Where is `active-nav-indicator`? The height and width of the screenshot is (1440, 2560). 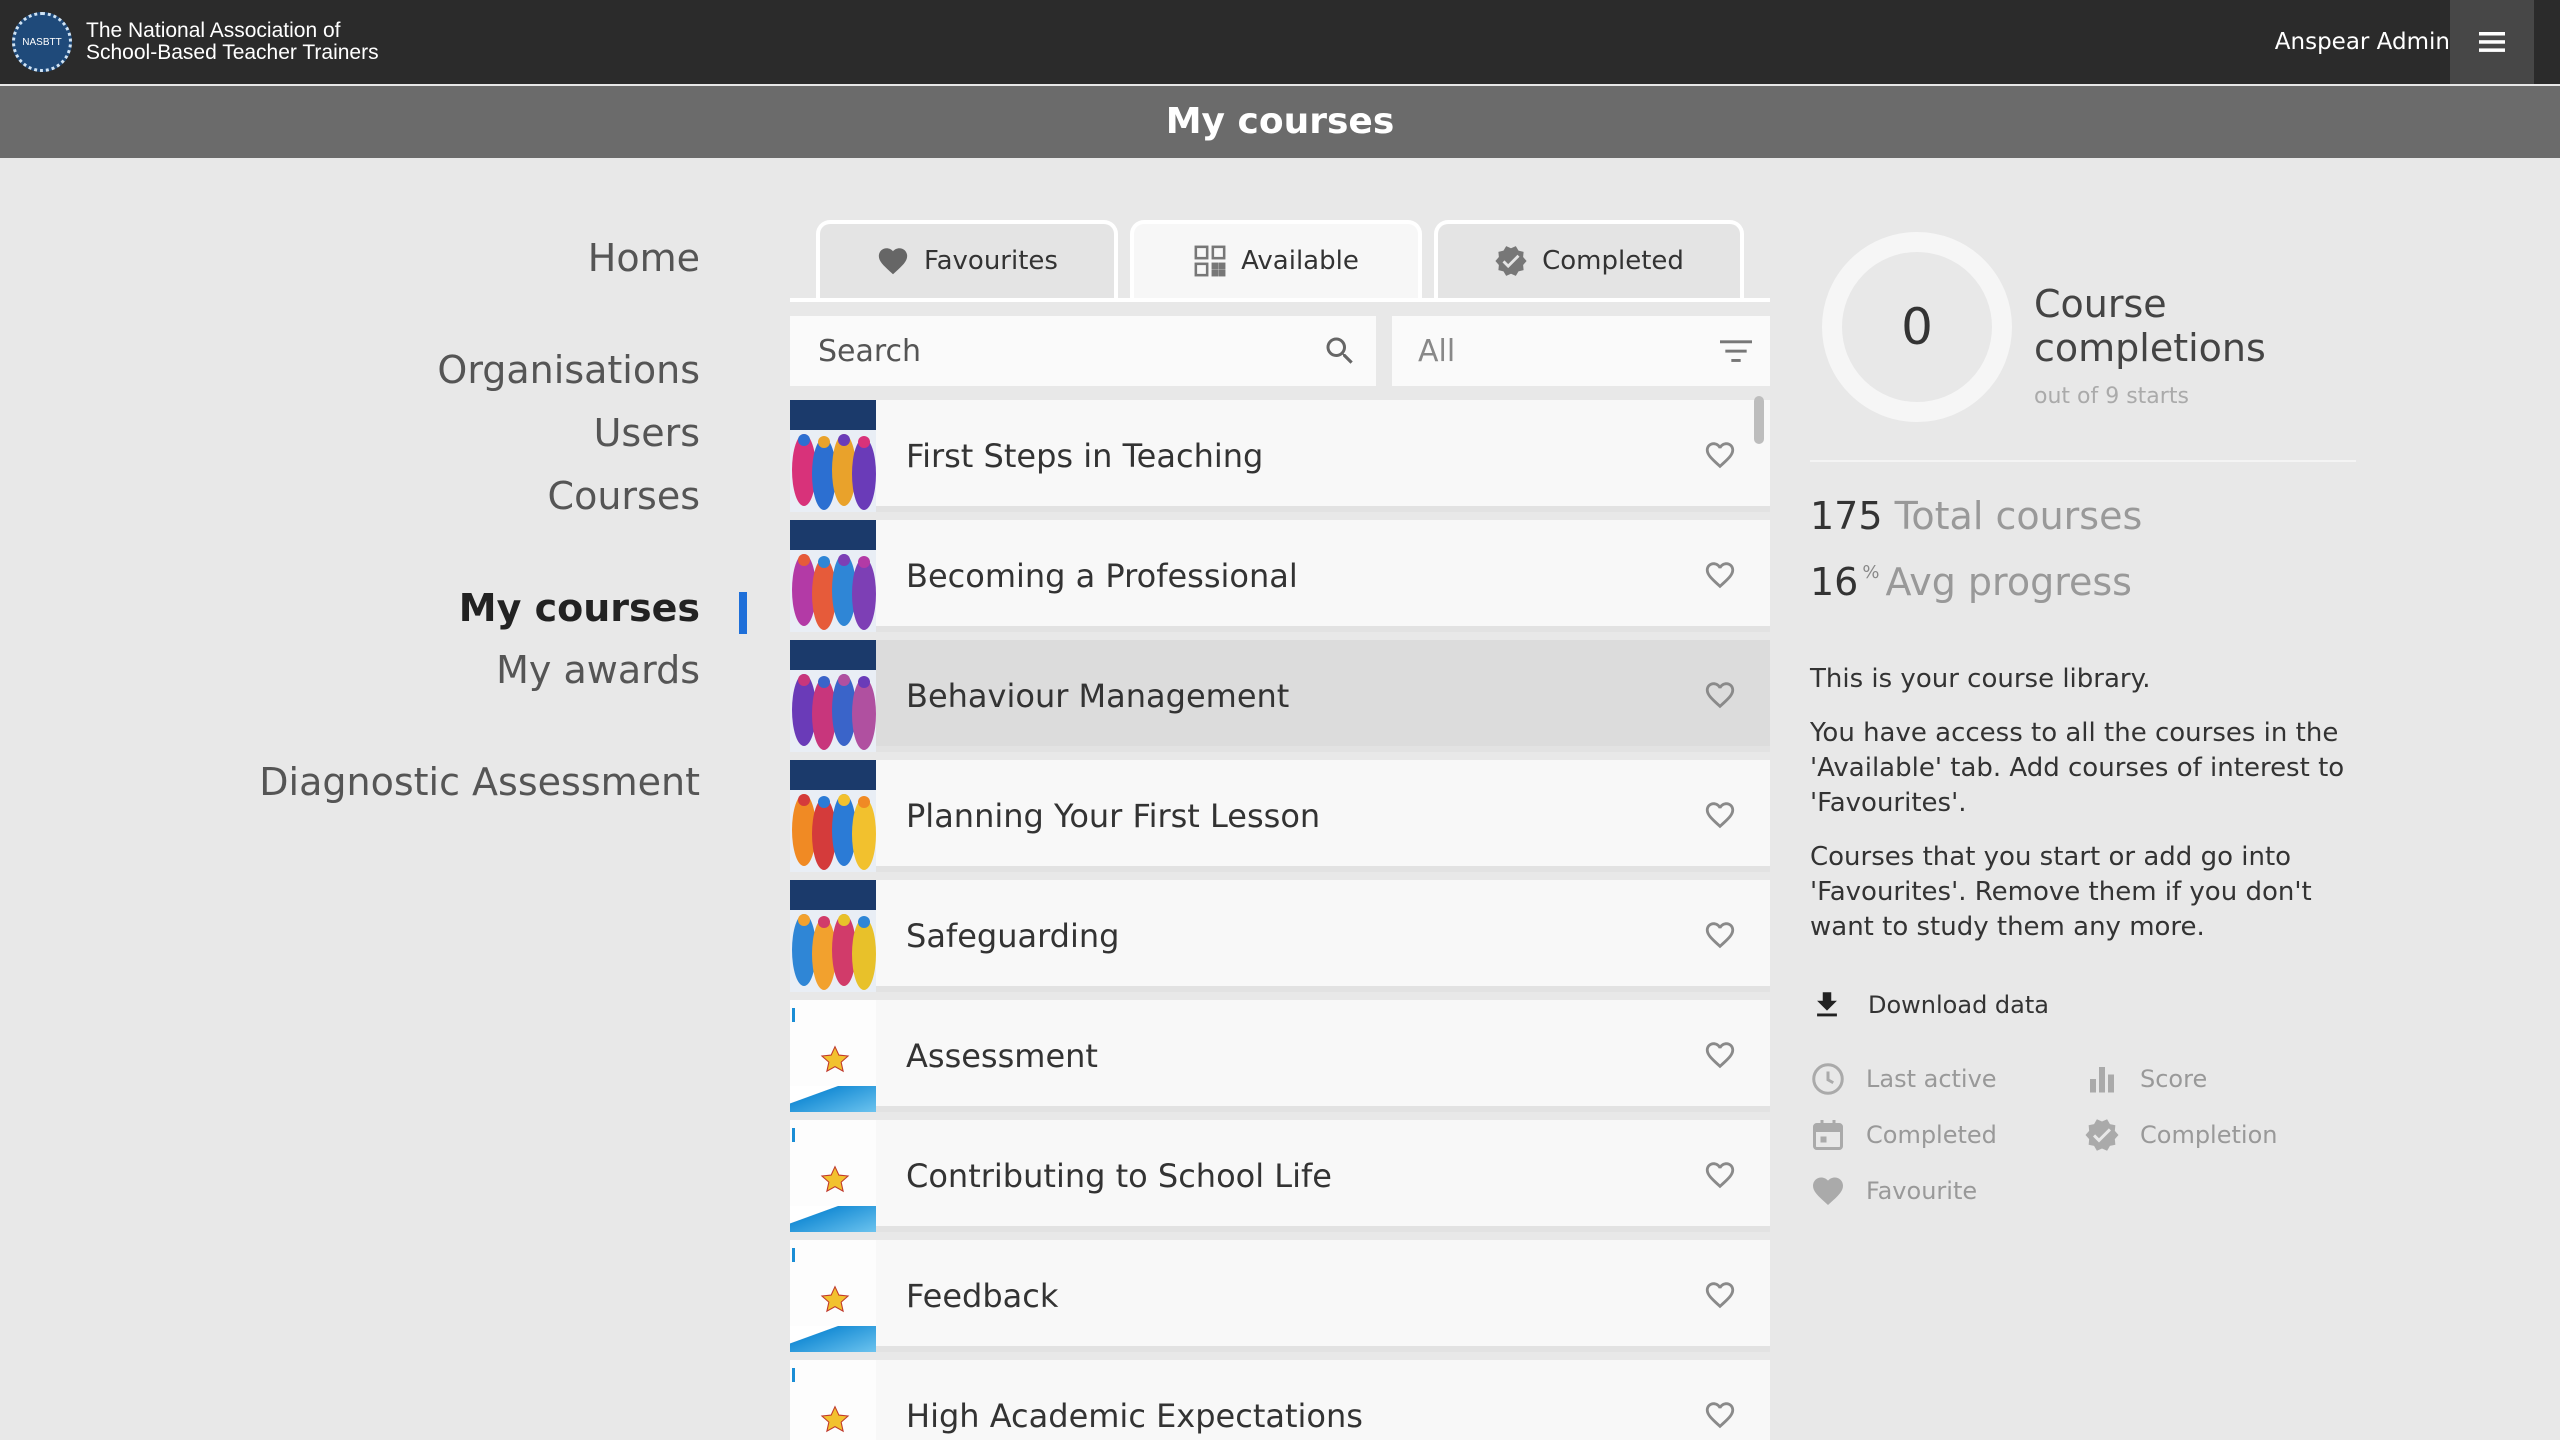 active-nav-indicator is located at coordinates (743, 613).